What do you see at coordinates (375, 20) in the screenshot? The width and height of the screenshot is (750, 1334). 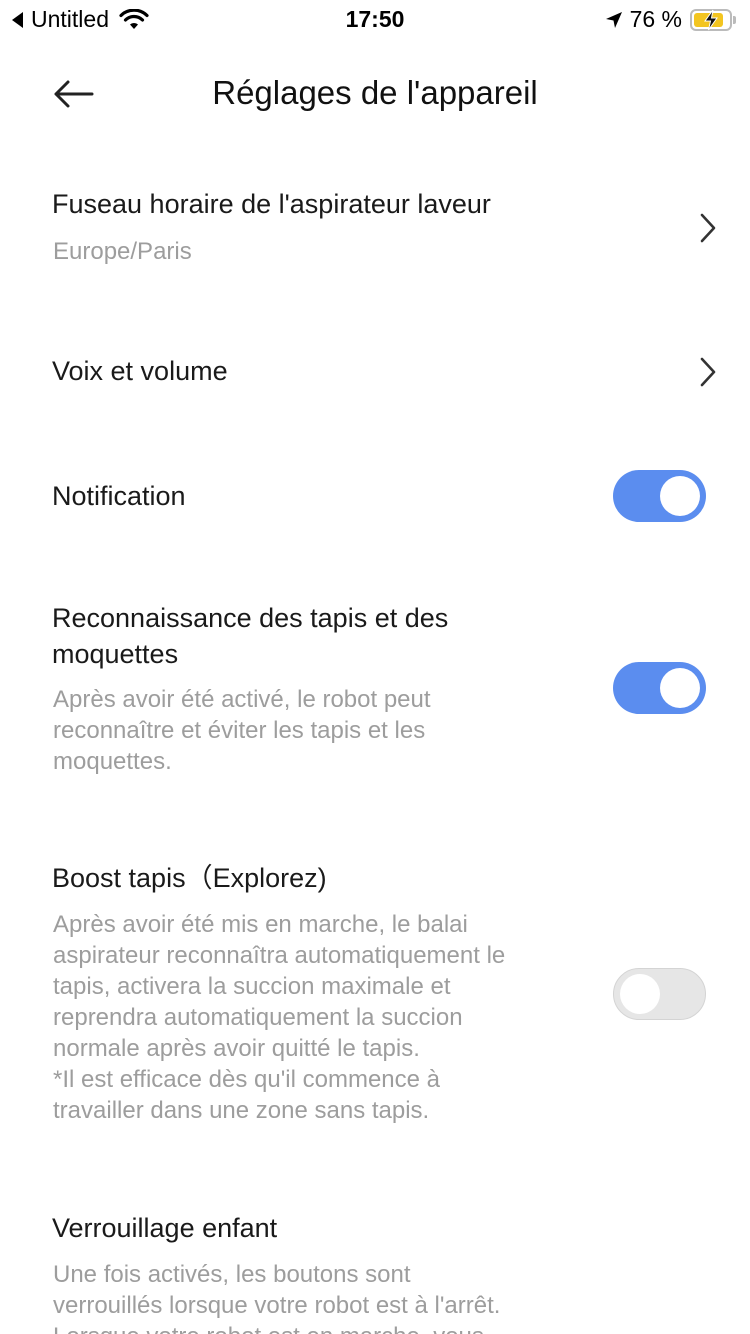 I see `status-bar: Untitled 17:50 76 %` at bounding box center [375, 20].